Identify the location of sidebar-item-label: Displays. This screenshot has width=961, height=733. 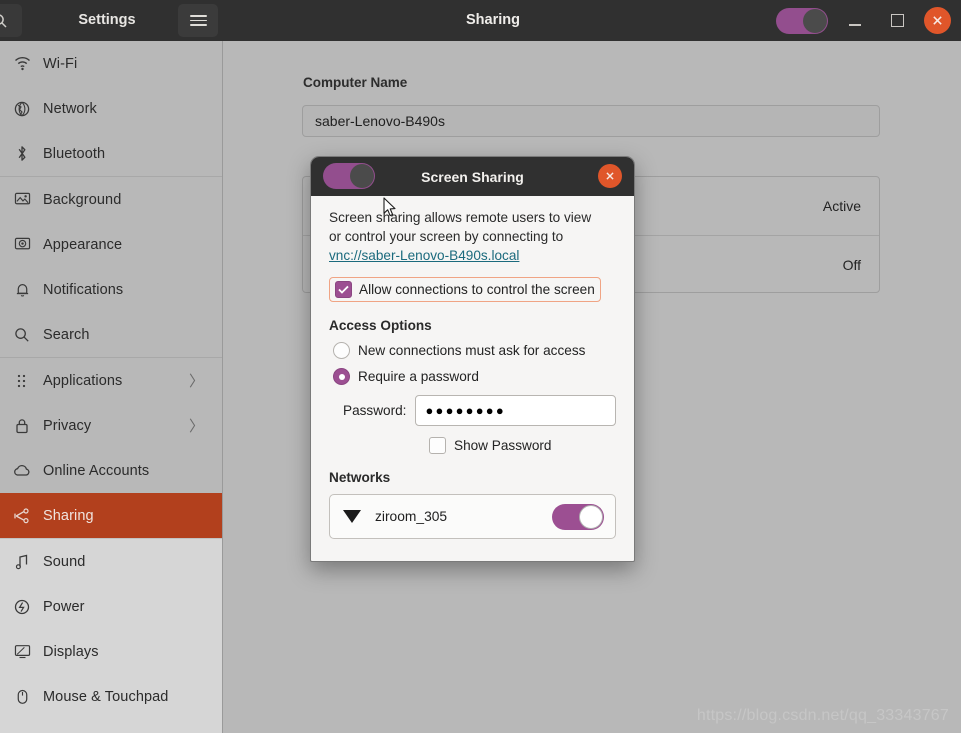
(71, 651).